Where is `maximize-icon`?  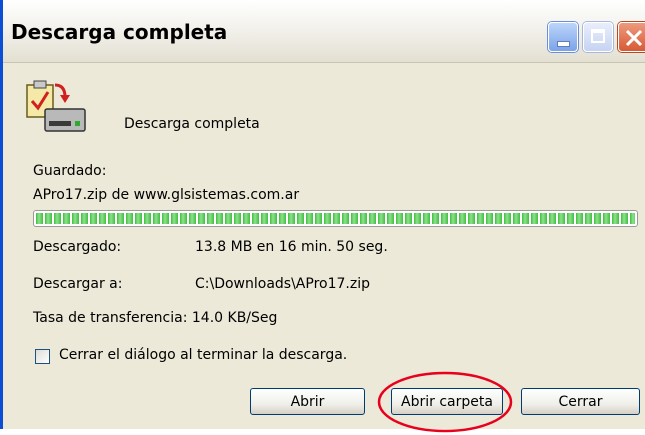 maximize-icon is located at coordinates (598, 36).